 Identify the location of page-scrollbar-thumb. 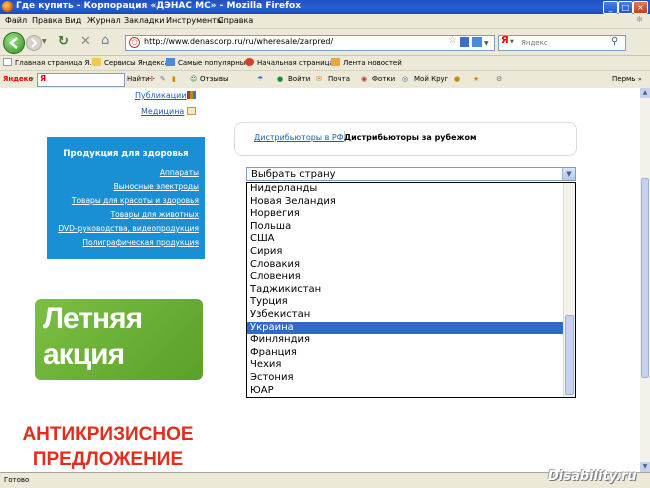
(645, 278).